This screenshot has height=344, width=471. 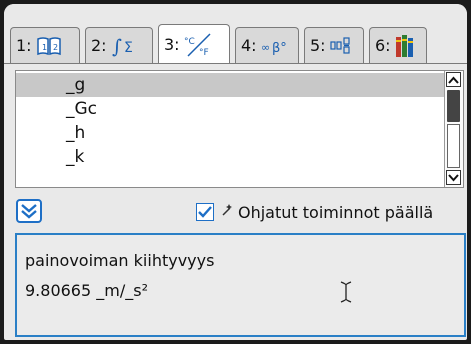 I want to click on checkmark-icon, so click(x=205, y=212).